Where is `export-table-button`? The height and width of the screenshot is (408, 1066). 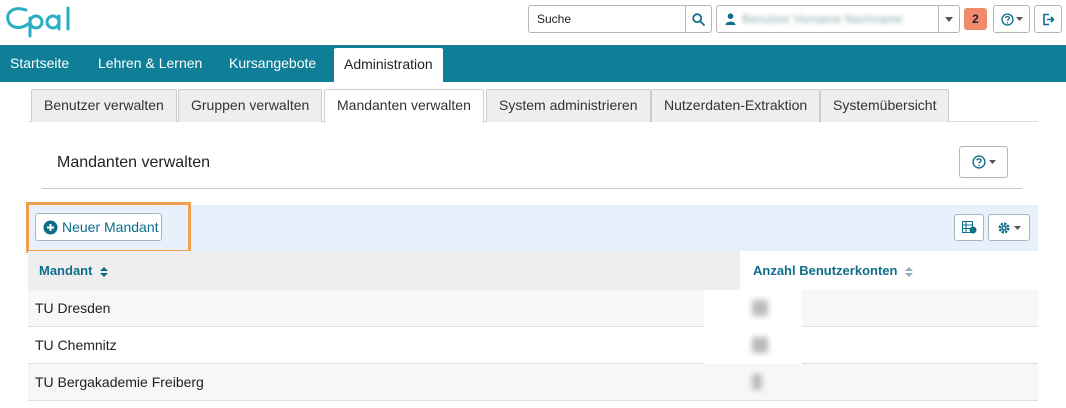 export-table-button is located at coordinates (969, 227).